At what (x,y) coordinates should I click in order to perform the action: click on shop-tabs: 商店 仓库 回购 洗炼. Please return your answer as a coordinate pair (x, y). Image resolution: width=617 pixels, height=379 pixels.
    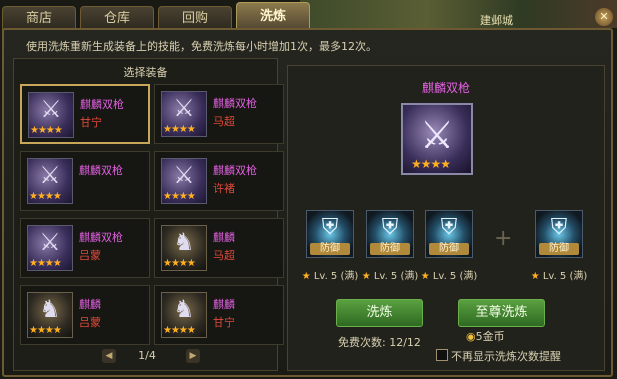
    Looking at the image, I should click on (156, 16).